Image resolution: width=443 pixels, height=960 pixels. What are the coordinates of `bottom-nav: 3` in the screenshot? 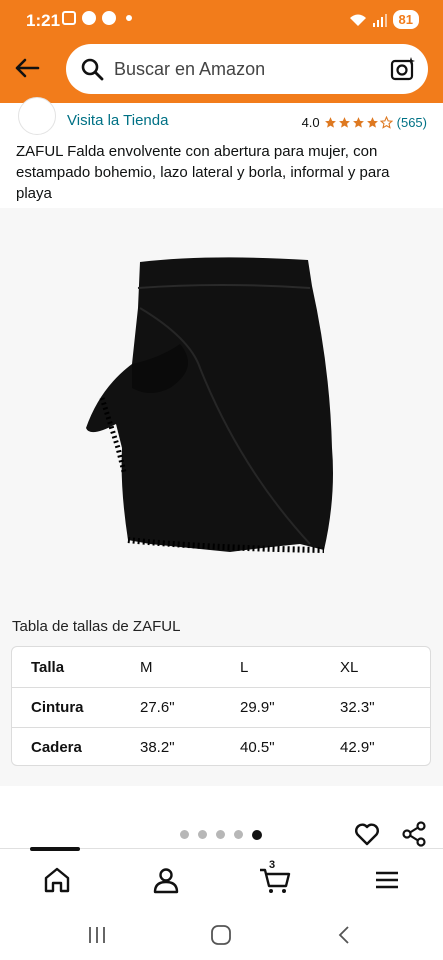 It's located at (221, 876).